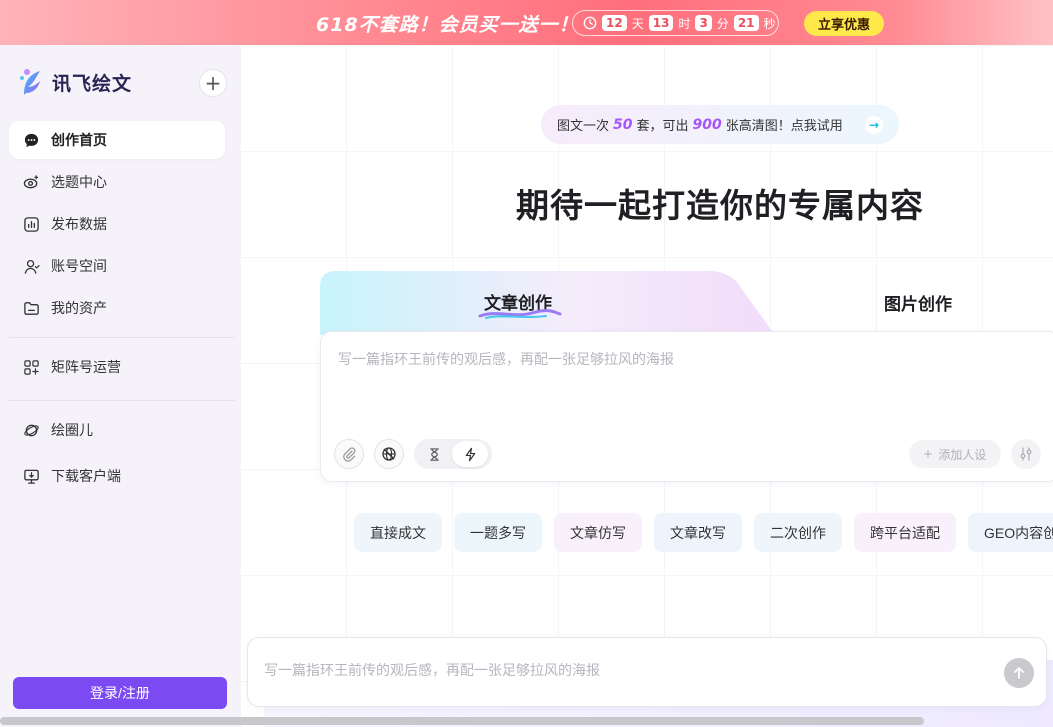 The image size is (1053, 727). What do you see at coordinates (703, 23) in the screenshot?
I see `countdown-minutes: 3` at bounding box center [703, 23].